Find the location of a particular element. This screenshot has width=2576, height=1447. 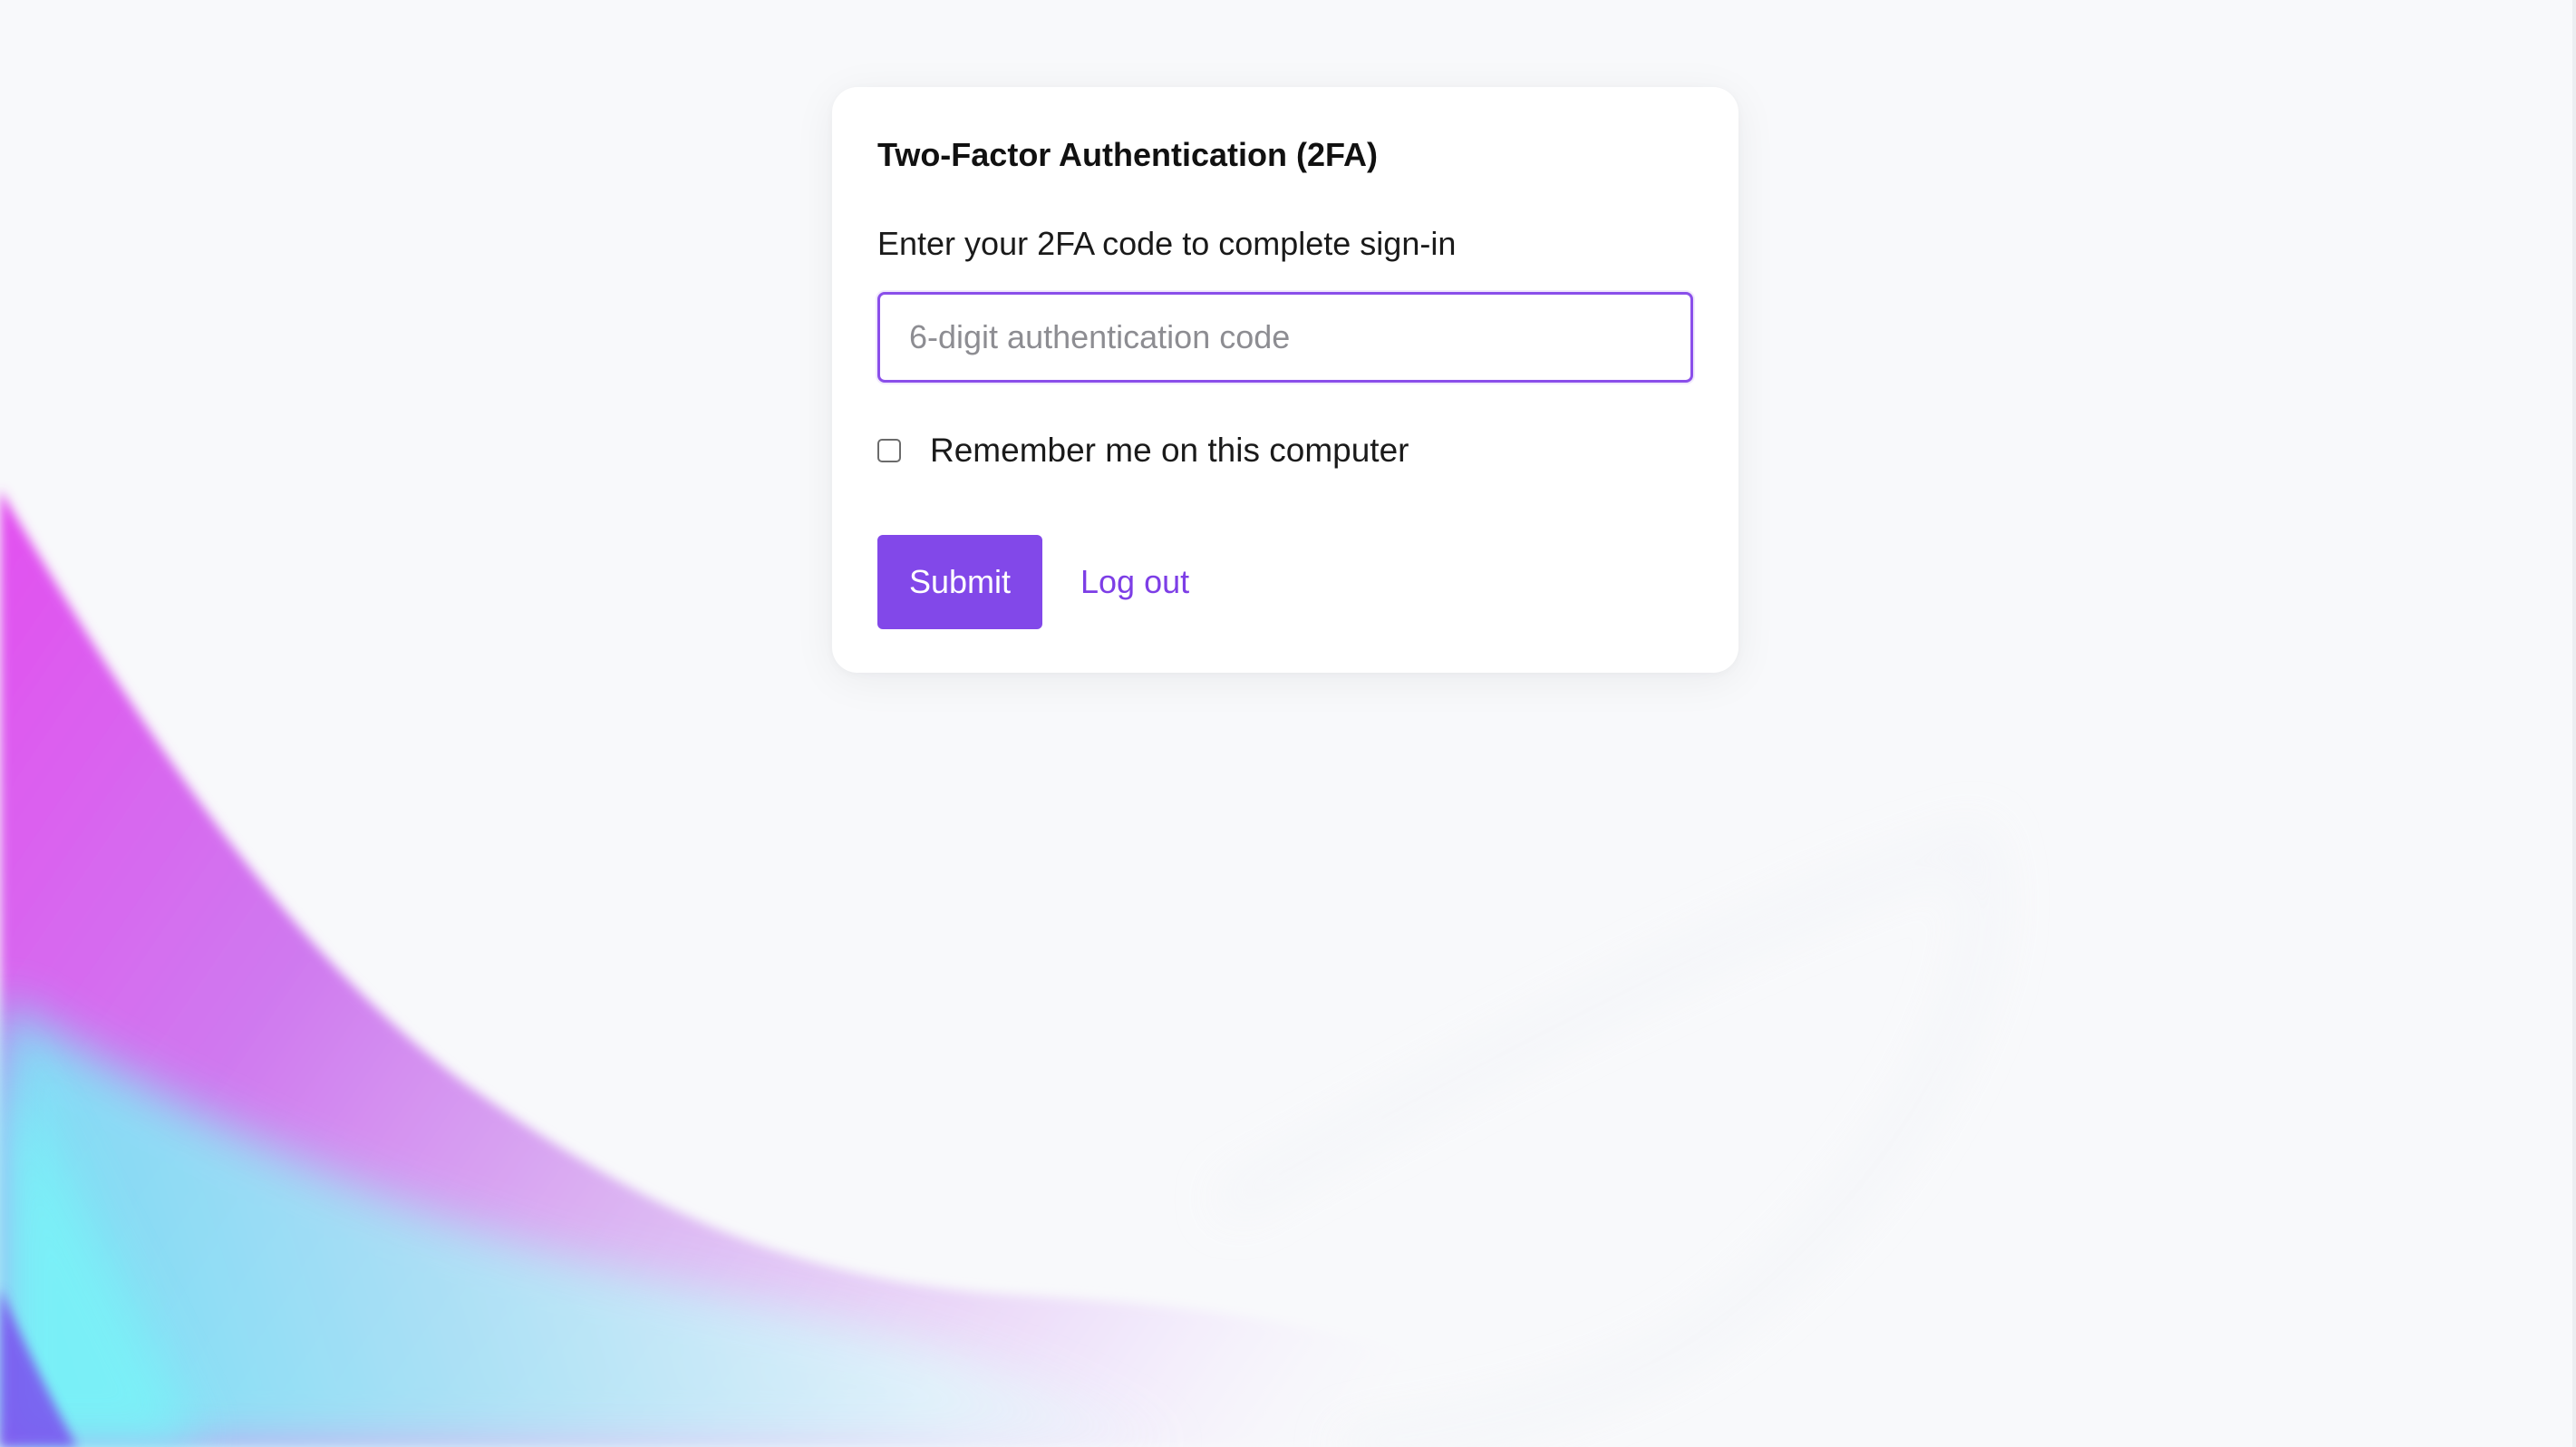

remember-me-row: Remember me on this computer is located at coordinates (1143, 450).